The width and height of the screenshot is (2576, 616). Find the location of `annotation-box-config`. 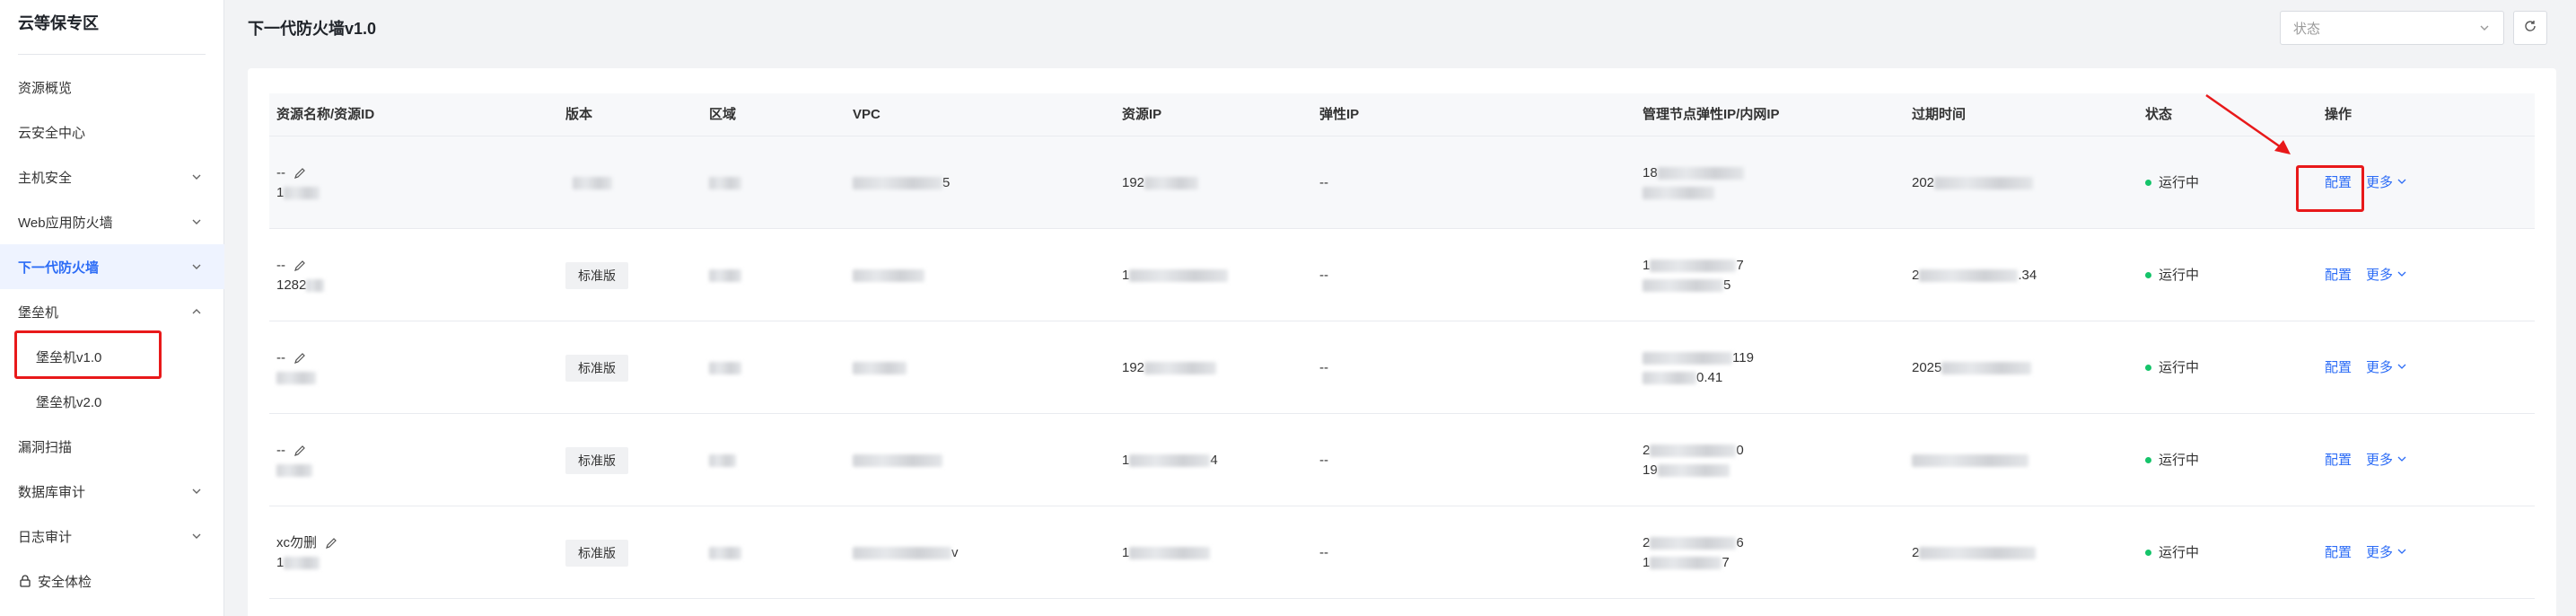

annotation-box-config is located at coordinates (2330, 188).